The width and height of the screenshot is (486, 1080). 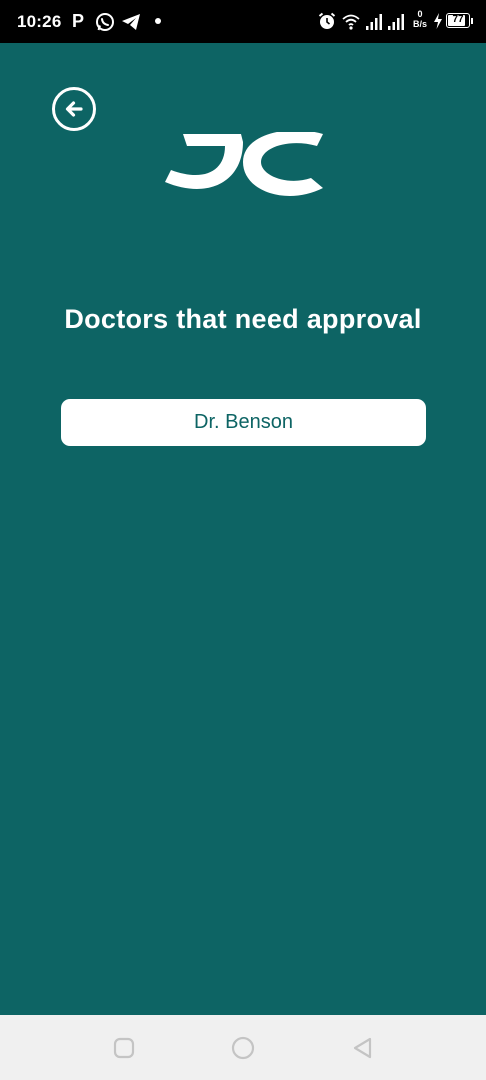 I want to click on system-nav-bar, so click(x=243, y=1047).